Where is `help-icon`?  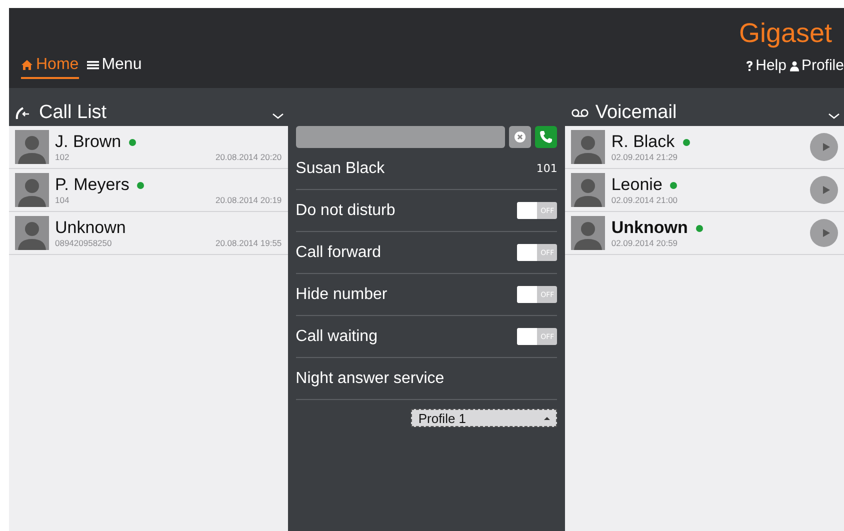 help-icon is located at coordinates (749, 66).